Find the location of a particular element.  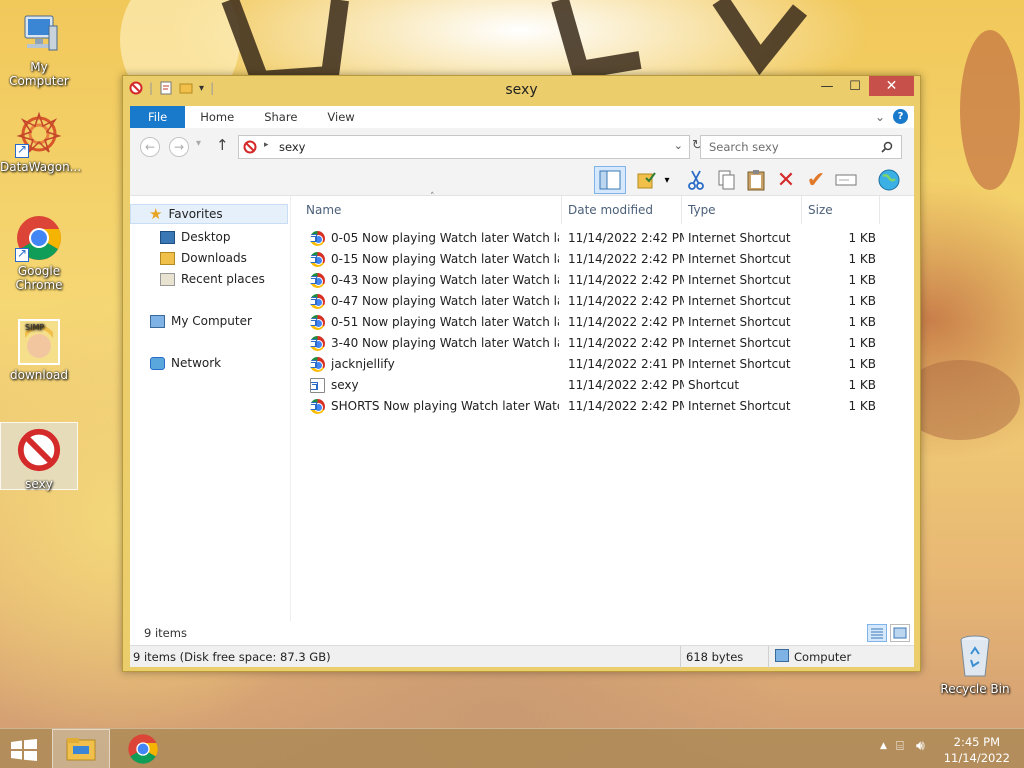

preview-pane-button is located at coordinates (610, 180).